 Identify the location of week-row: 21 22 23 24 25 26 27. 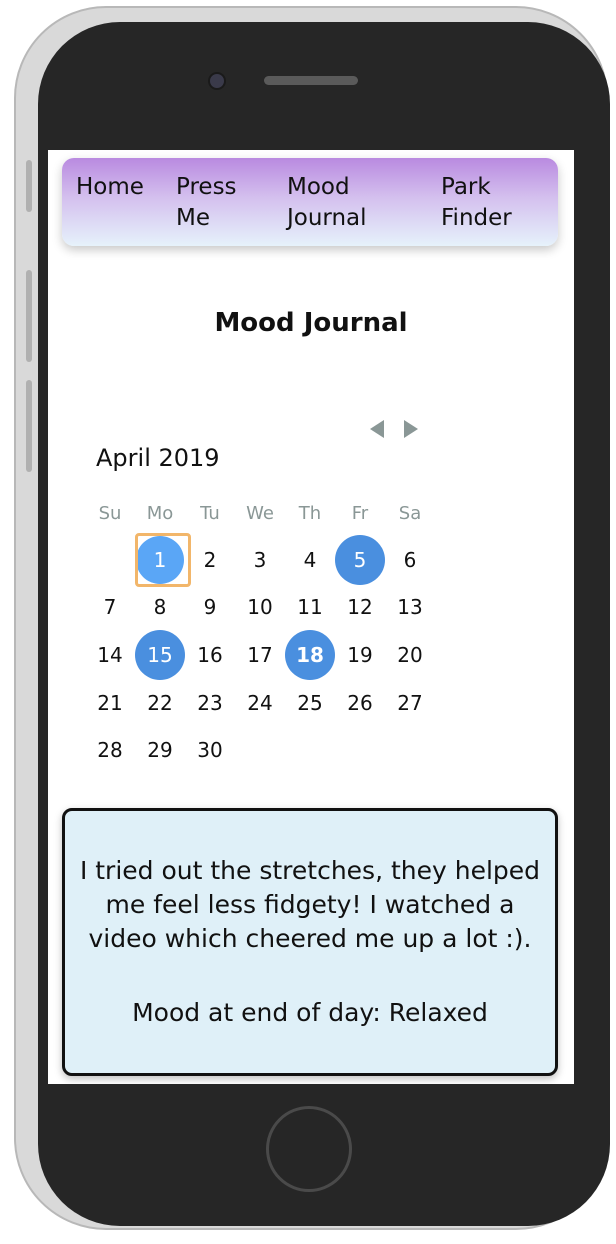
(260, 703).